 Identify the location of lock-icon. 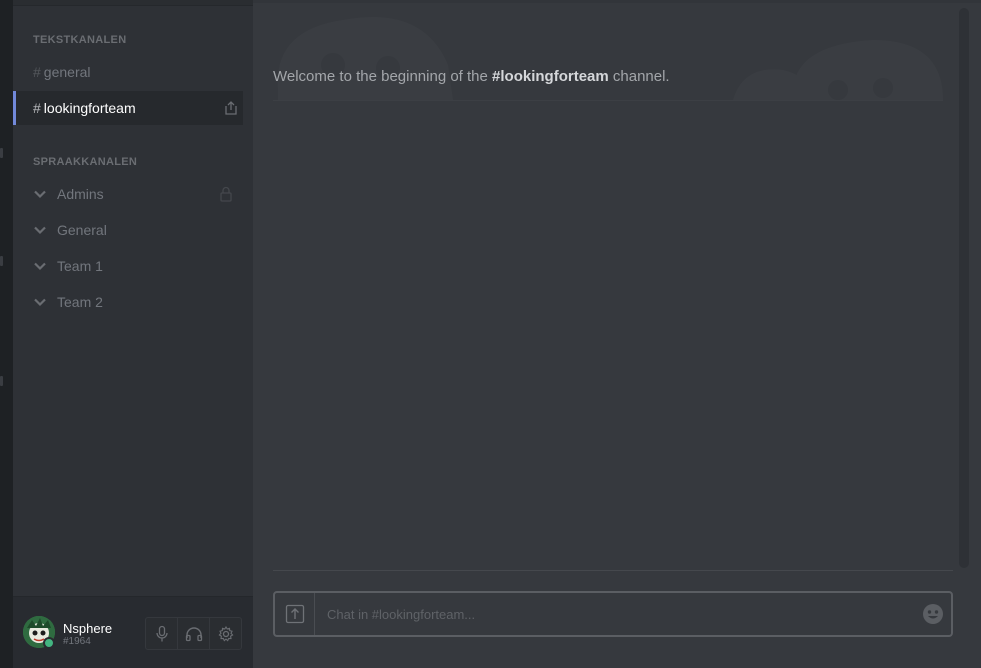
(226, 194).